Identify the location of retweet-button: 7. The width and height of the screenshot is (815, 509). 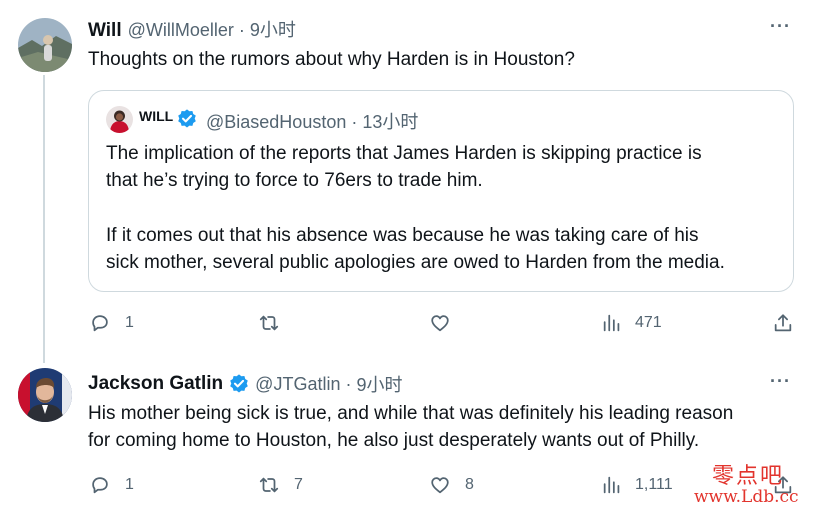
(280, 485).